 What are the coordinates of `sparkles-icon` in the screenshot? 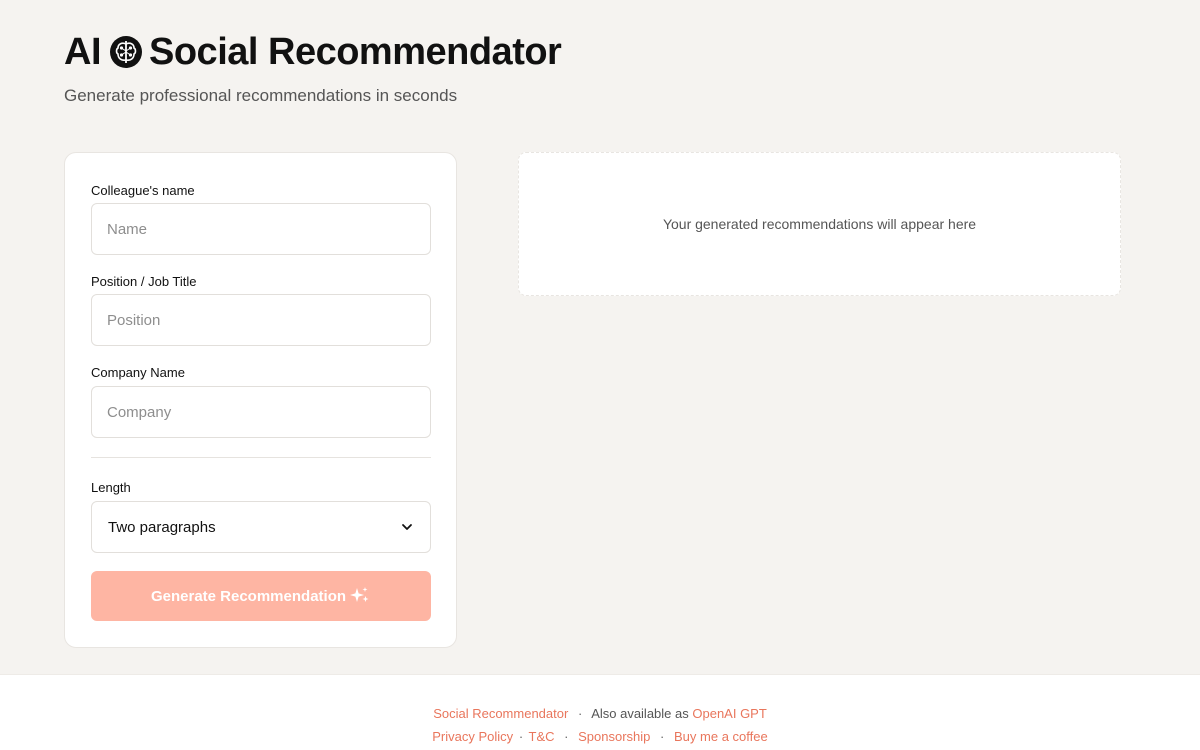 It's located at (360, 596).